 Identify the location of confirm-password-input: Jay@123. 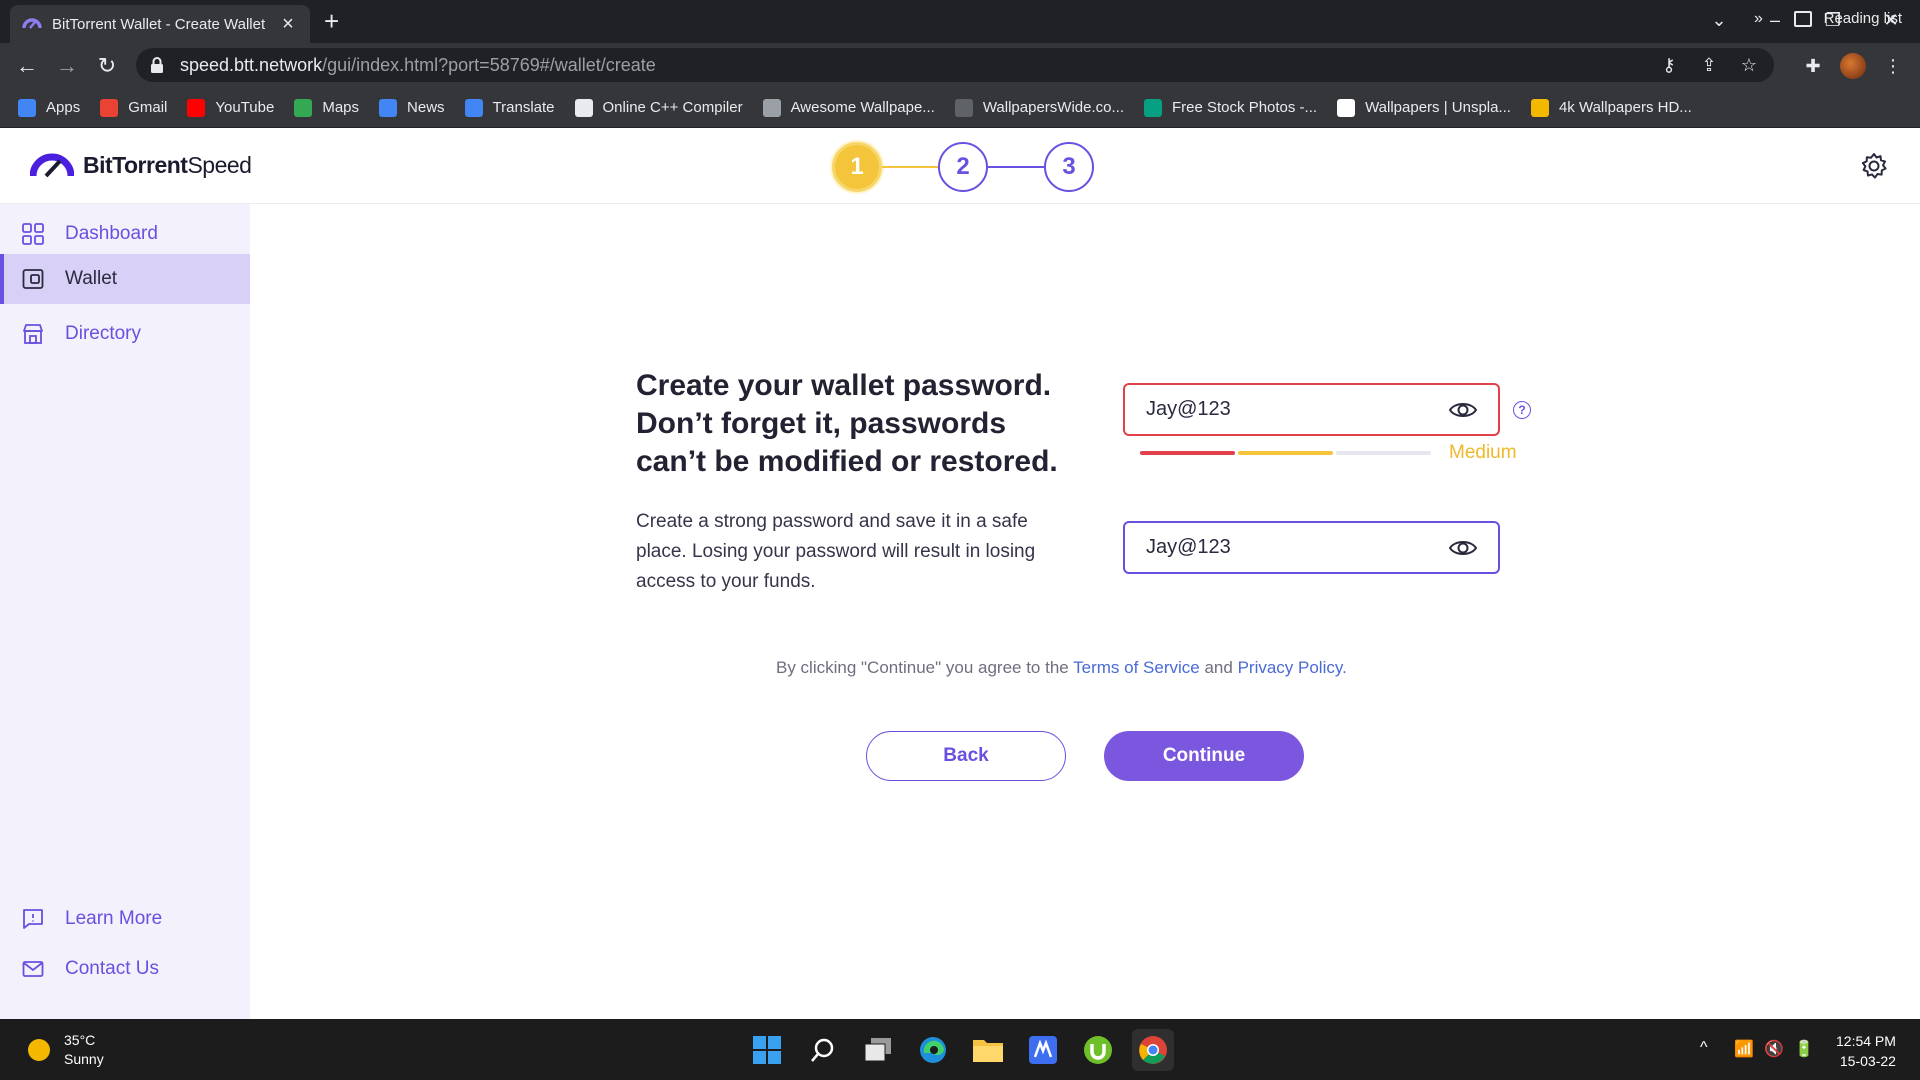
(1311, 547).